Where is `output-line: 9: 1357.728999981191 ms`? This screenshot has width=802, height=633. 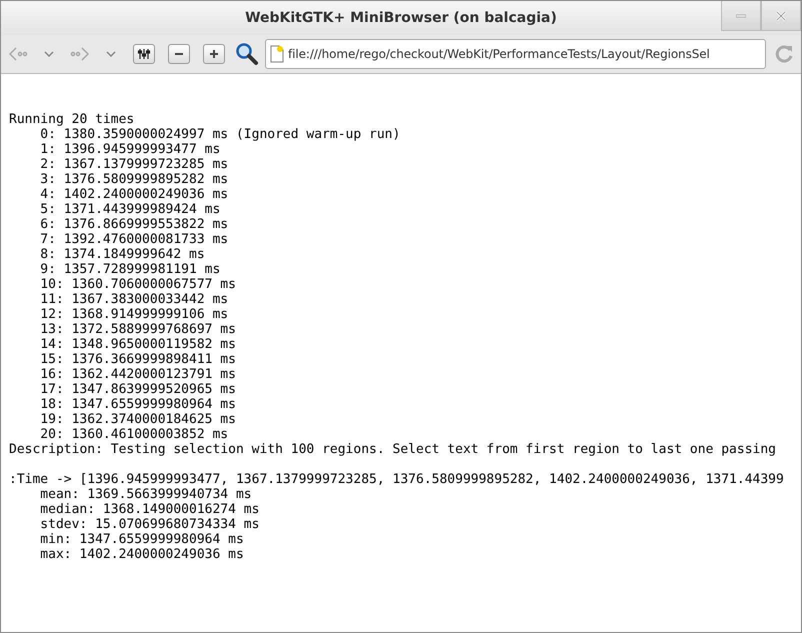 output-line: 9: 1357.728999981191 ms is located at coordinates (130, 269).